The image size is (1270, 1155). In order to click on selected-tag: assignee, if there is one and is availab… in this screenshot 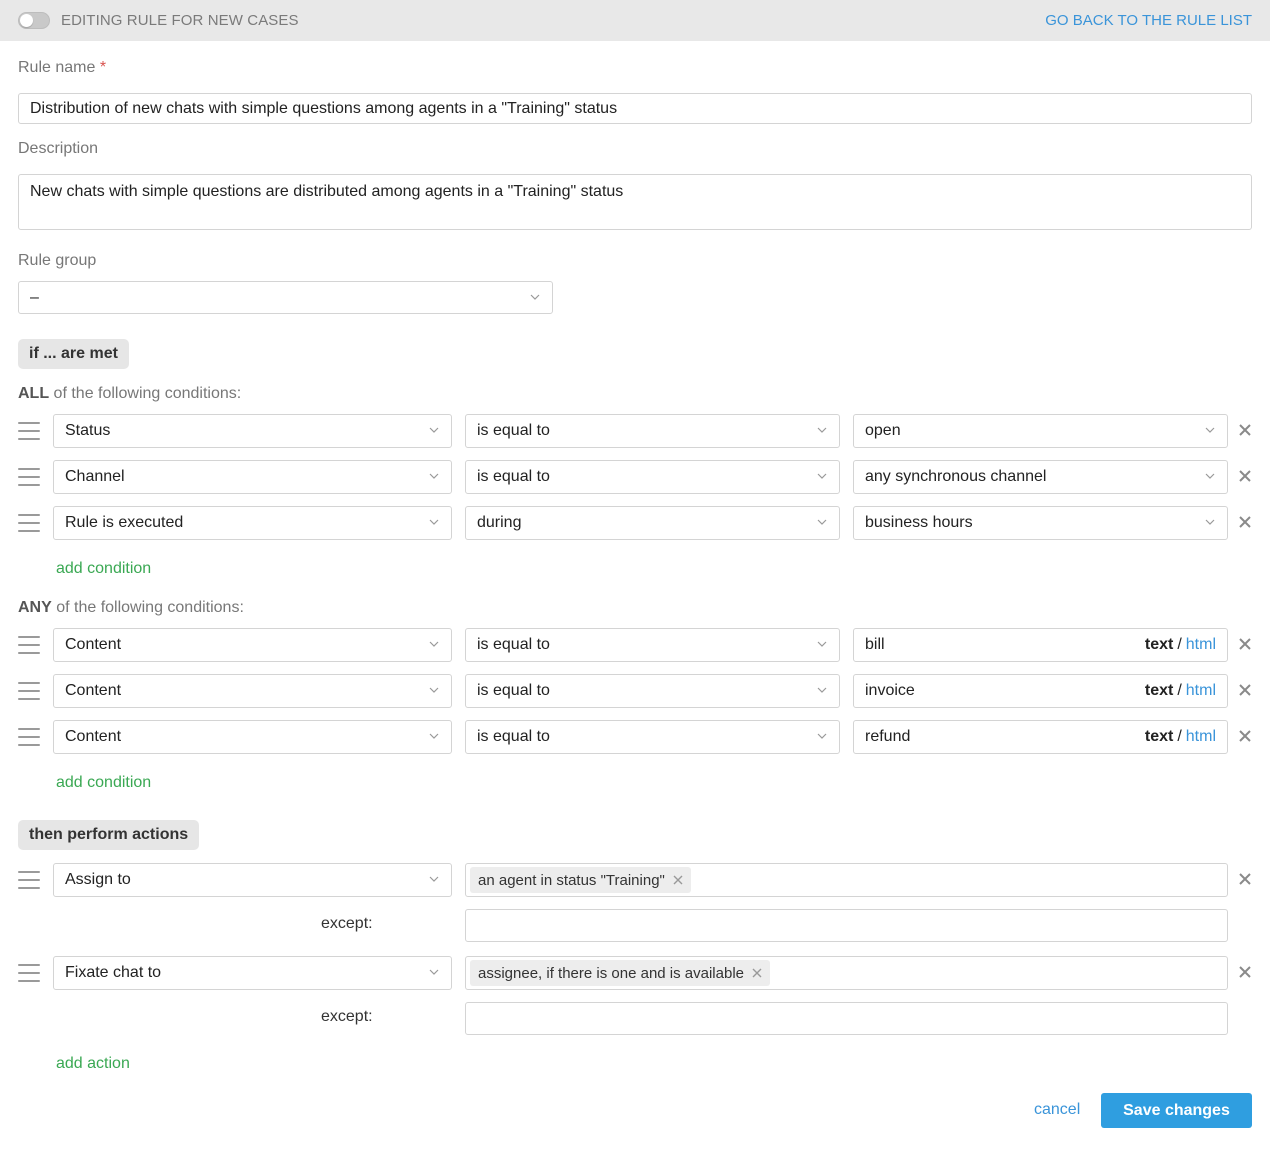, I will do `click(620, 973)`.